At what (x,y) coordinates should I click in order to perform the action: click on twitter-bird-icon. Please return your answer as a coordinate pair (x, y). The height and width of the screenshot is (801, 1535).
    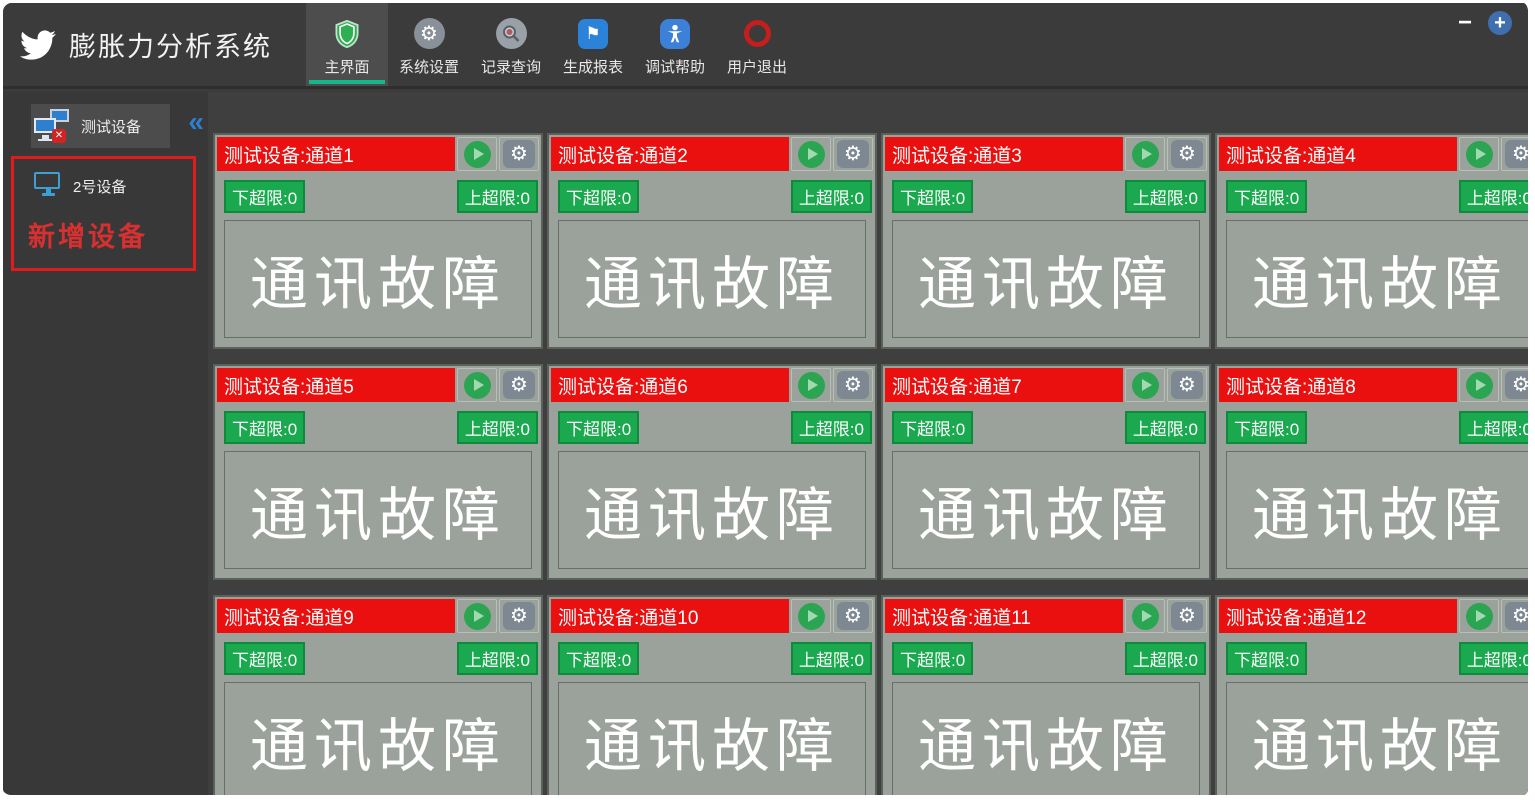
    Looking at the image, I should click on (38, 45).